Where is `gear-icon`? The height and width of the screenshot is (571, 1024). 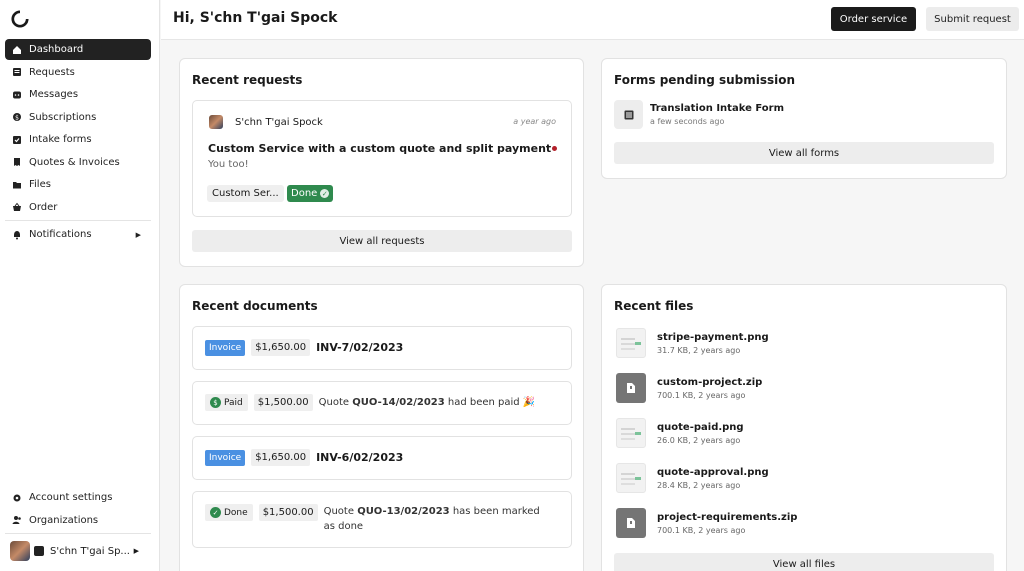
gear-icon is located at coordinates (17, 498).